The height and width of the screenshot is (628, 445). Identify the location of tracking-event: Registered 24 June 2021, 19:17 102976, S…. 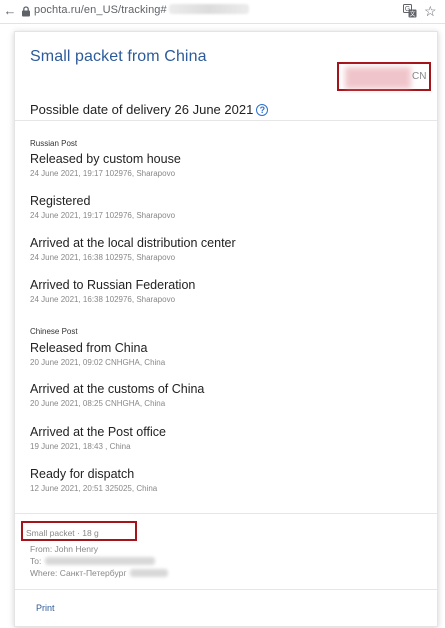
(102, 207).